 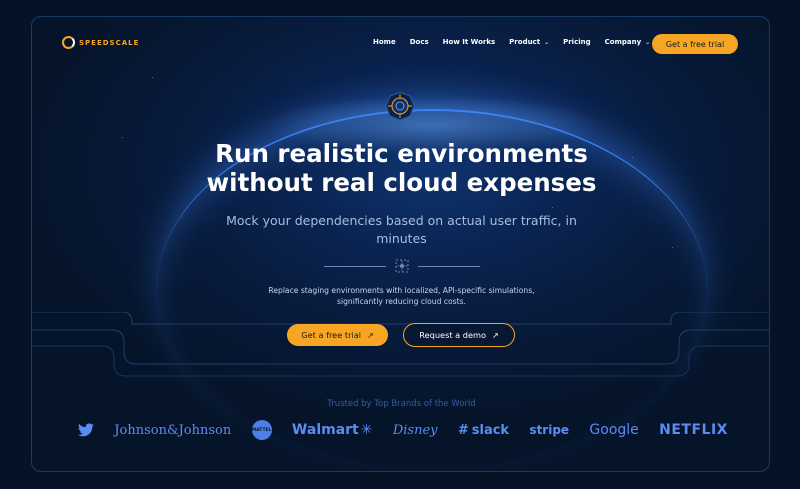 I want to click on button-label: Get a free trial, so click(x=331, y=335).